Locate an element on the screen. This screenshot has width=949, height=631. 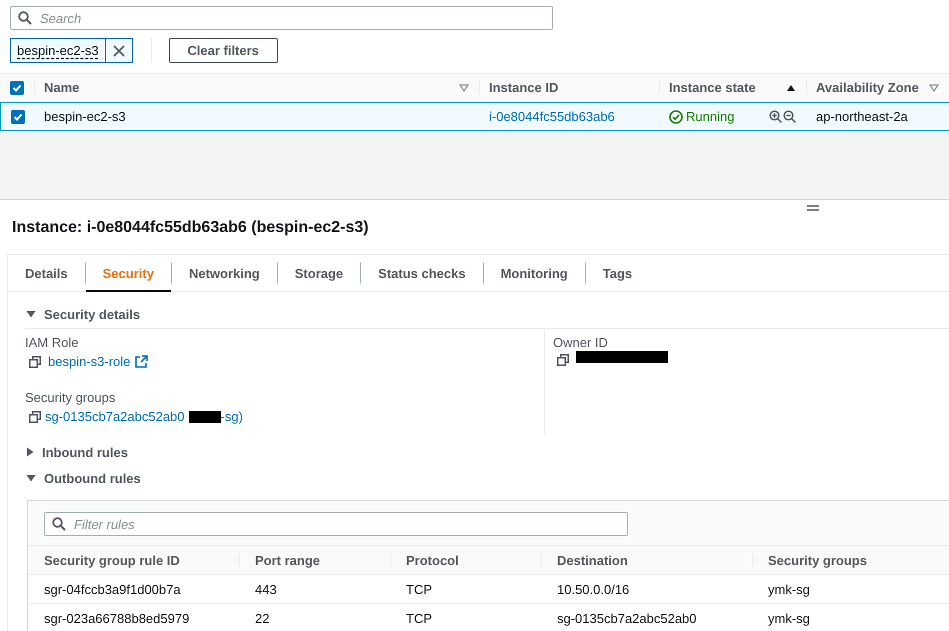
column-header: Security group rule ID is located at coordinates (133, 560).